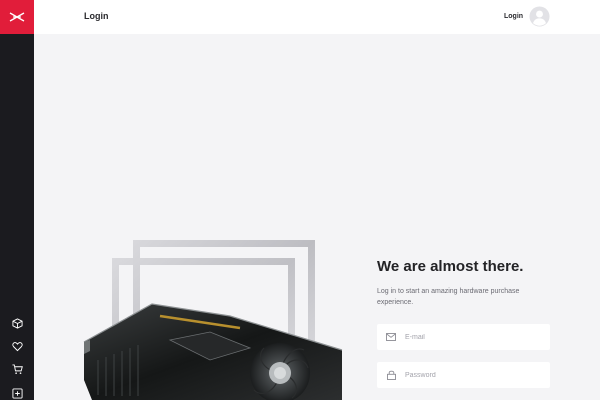  I want to click on email-field, so click(463, 337).